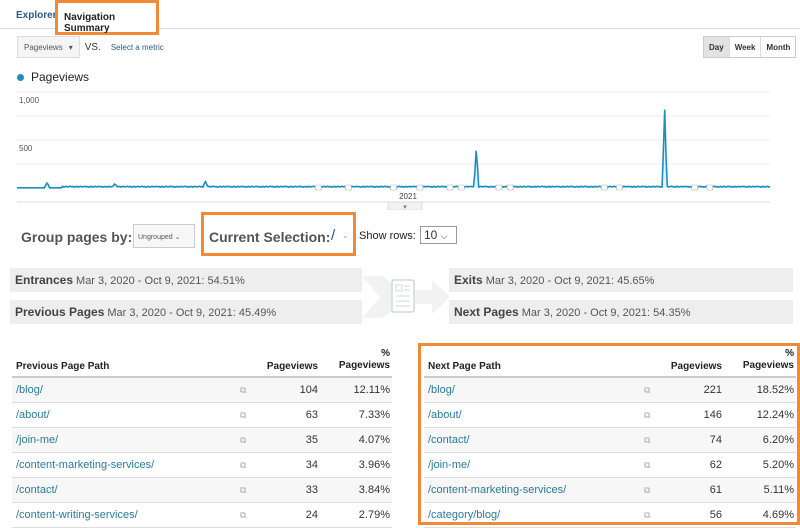 The width and height of the screenshot is (800, 528). Describe the element at coordinates (717, 47) in the screenshot. I see `day-button: Day` at that location.